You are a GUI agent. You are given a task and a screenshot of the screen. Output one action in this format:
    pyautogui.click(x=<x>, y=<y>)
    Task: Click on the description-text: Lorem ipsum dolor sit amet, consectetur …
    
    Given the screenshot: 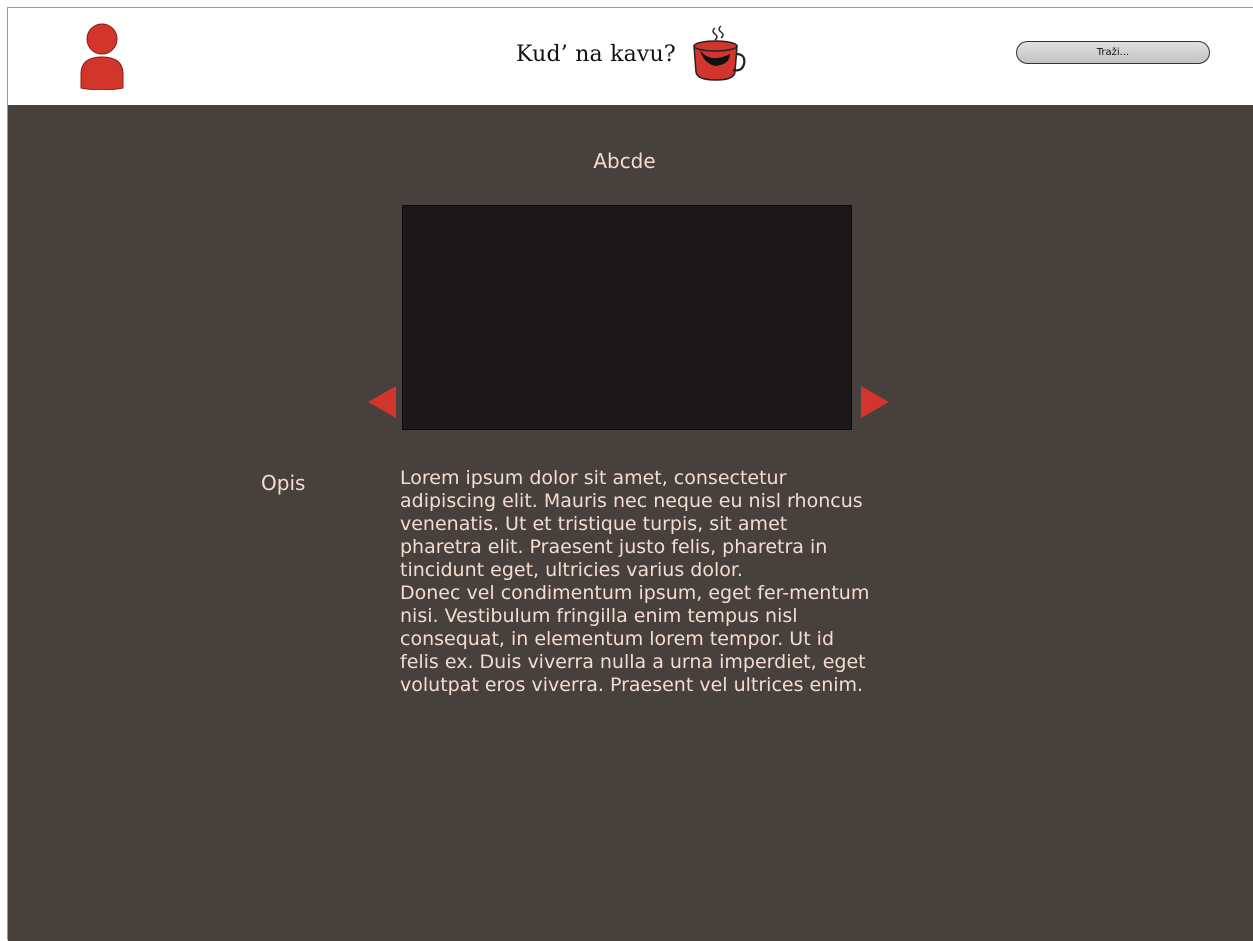 What is the action you would take?
    pyautogui.click(x=635, y=582)
    